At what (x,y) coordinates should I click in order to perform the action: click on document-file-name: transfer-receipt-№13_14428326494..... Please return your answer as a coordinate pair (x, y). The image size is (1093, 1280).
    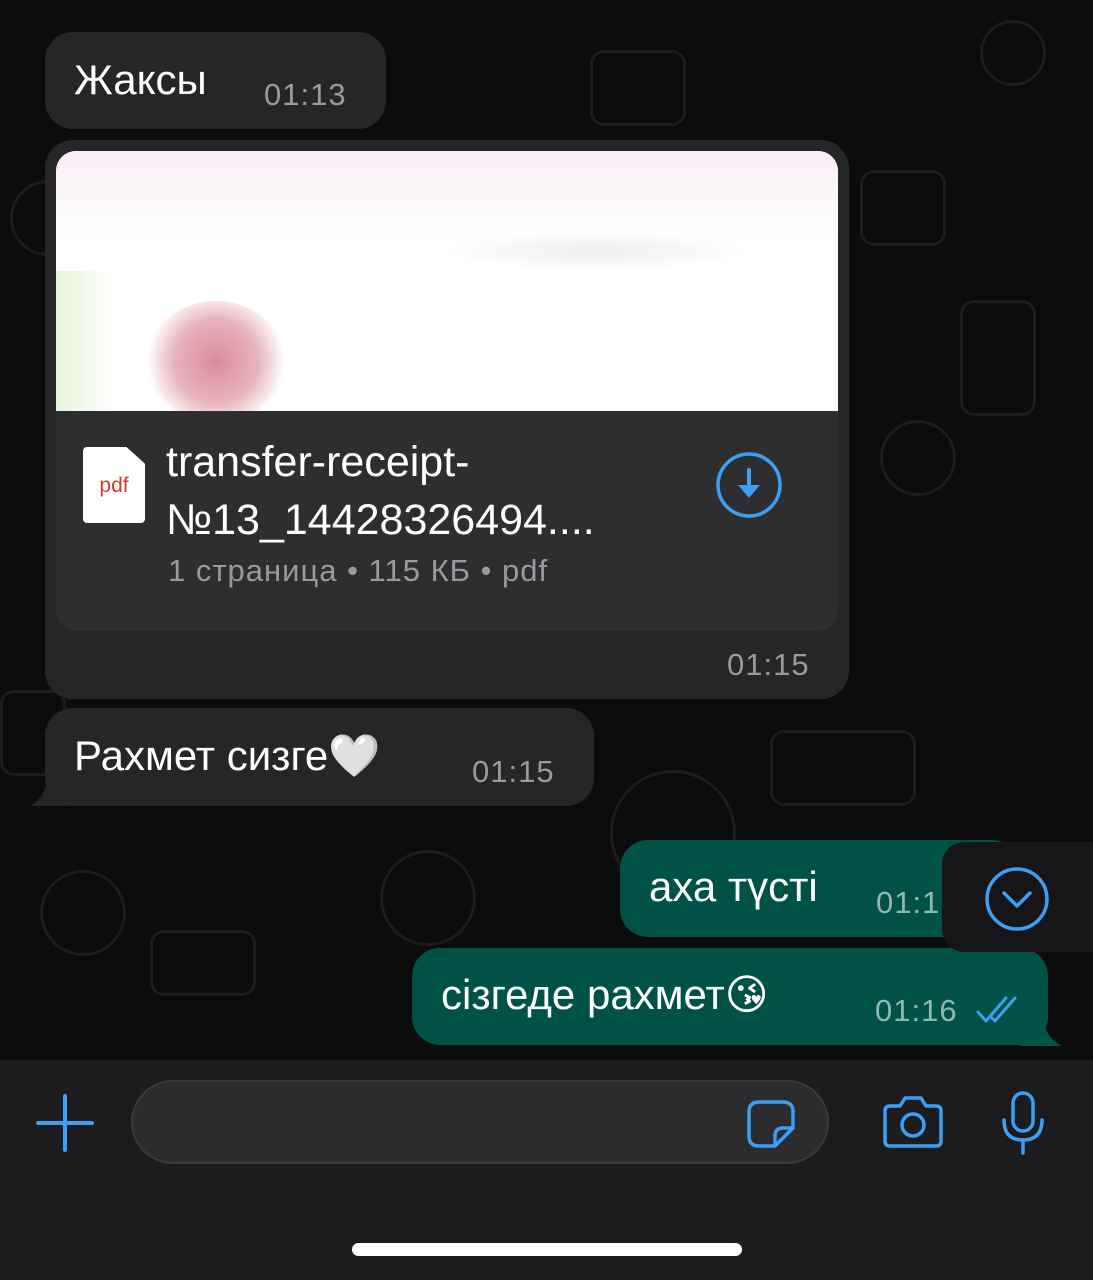
    Looking at the image, I should click on (380, 491).